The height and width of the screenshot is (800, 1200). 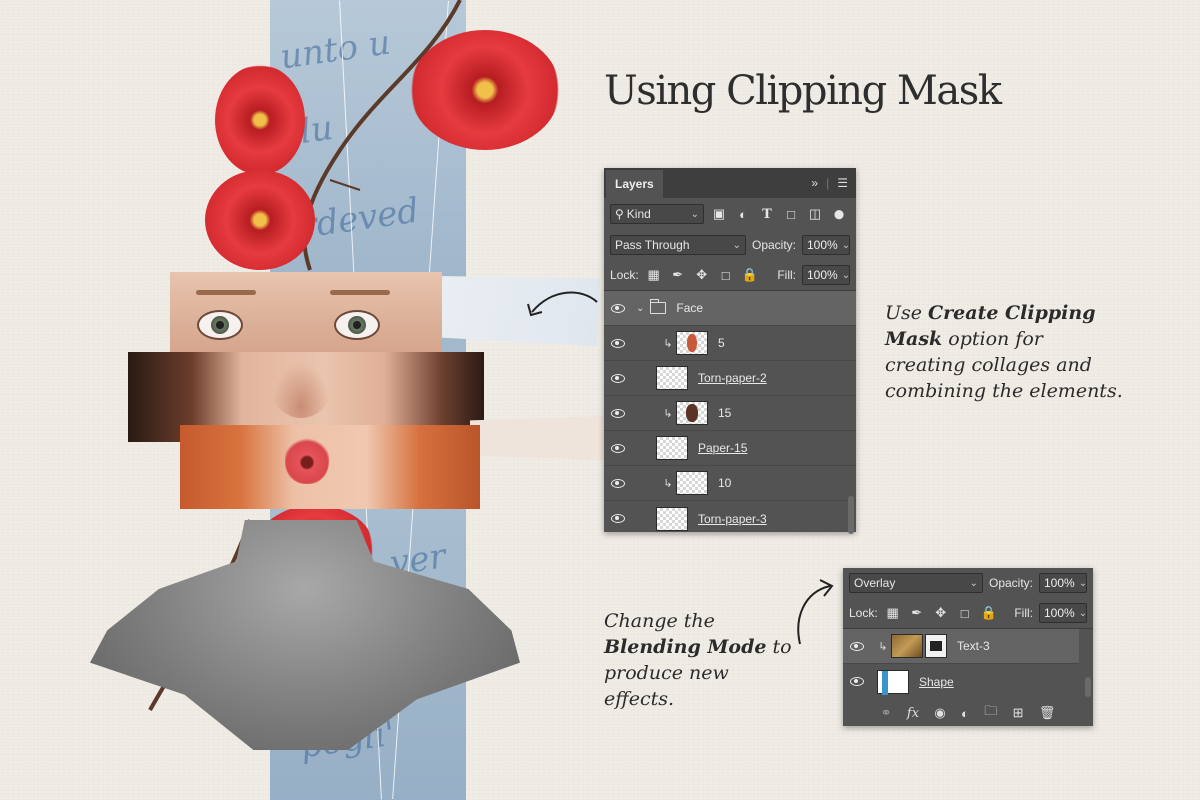 What do you see at coordinates (990, 713) in the screenshot?
I see `new-group-icon: 🗀` at bounding box center [990, 713].